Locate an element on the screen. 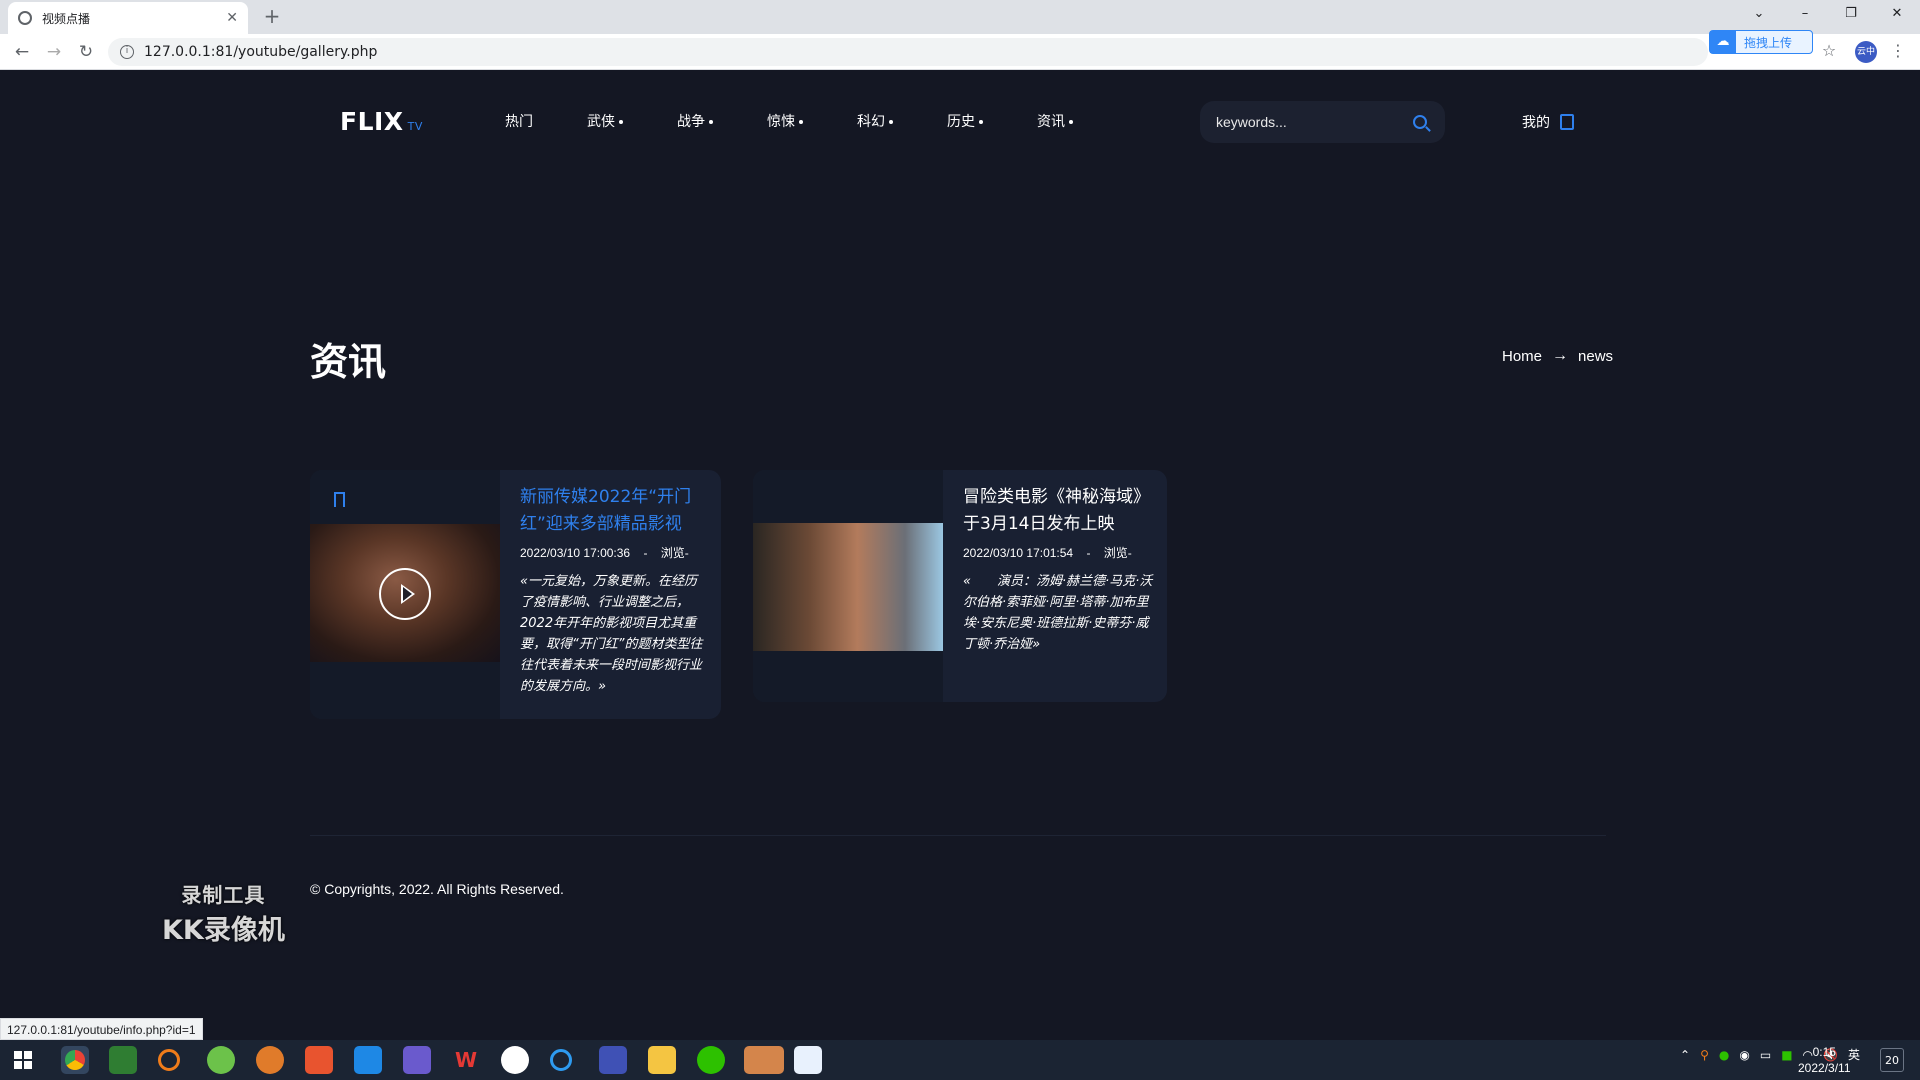  info-icon: i is located at coordinates (127, 52).